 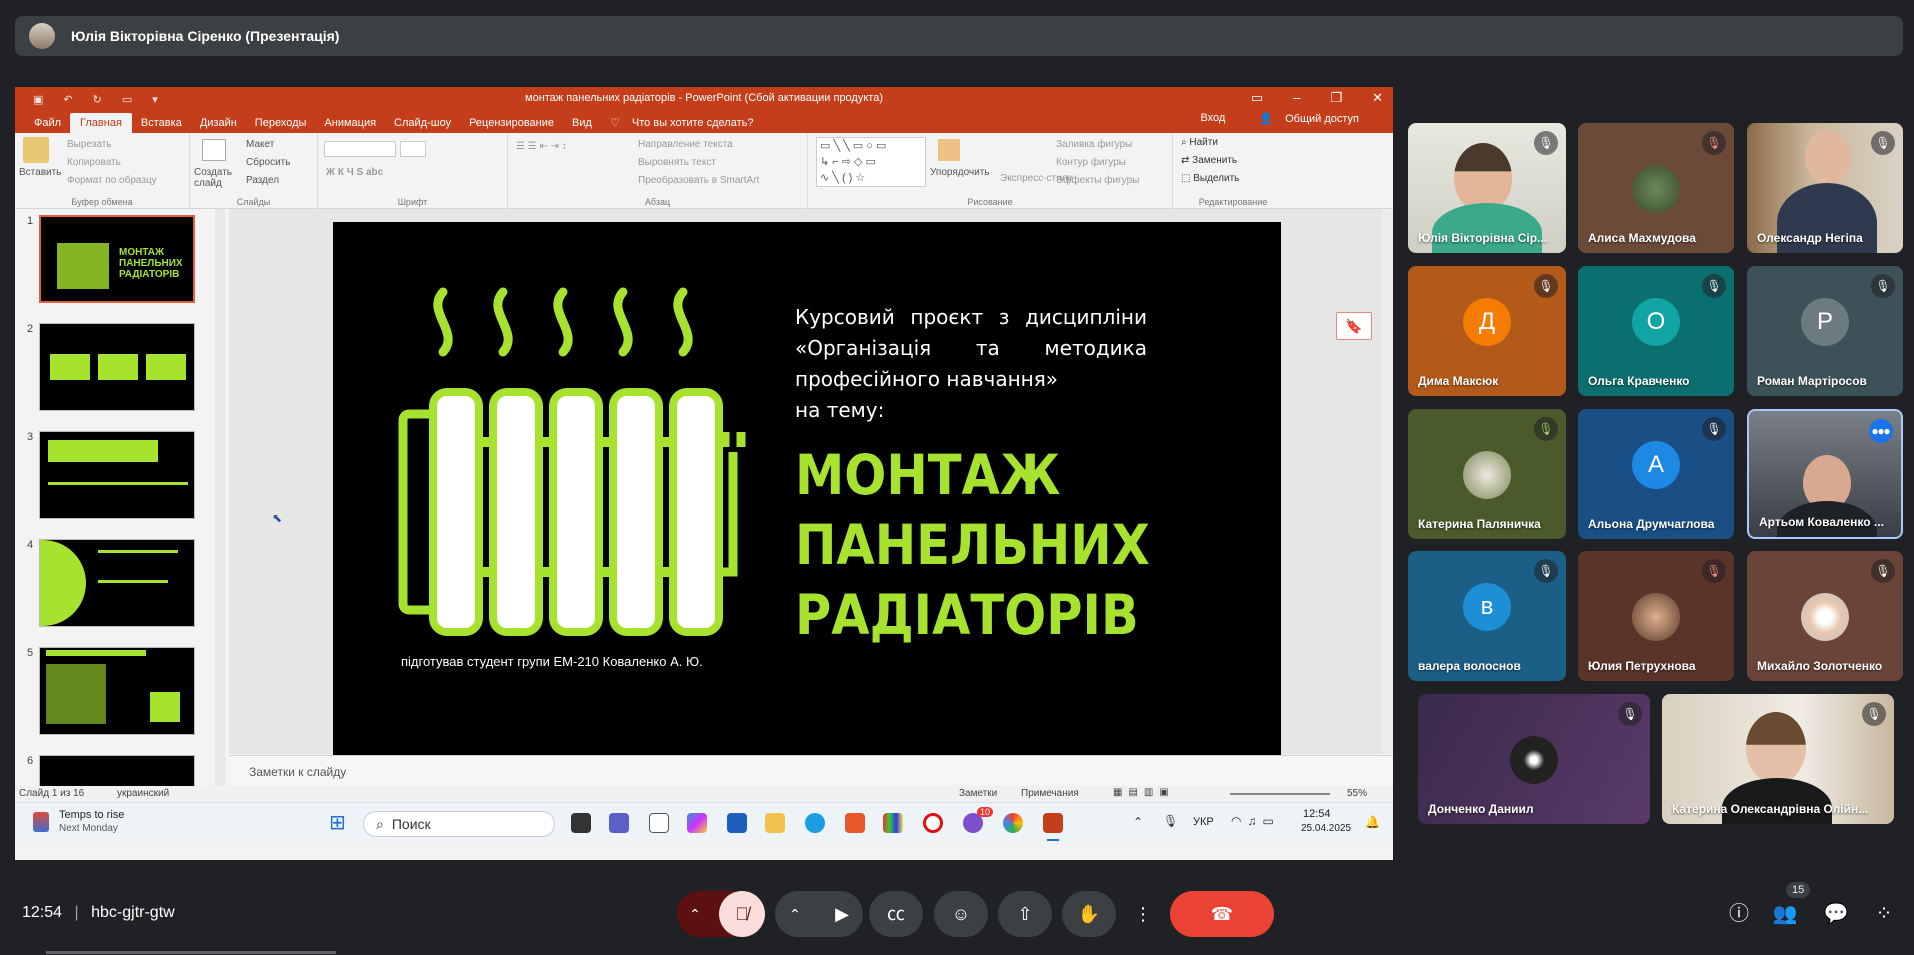 I want to click on zoom-level: 55%, so click(x=1357, y=793).